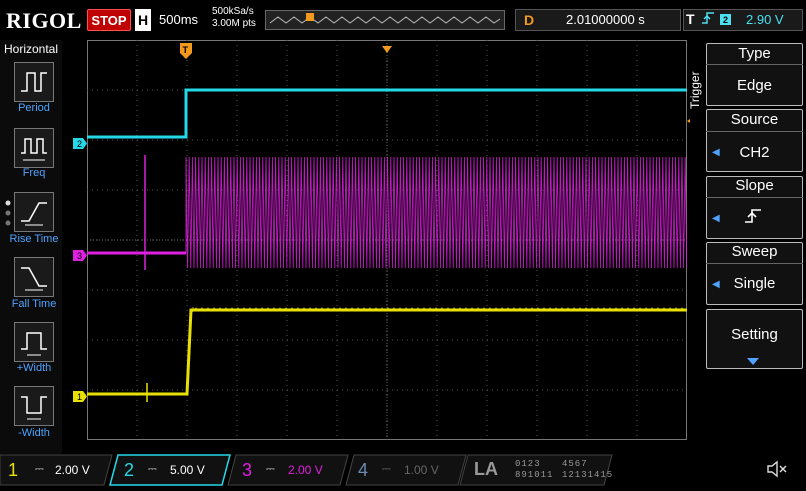 The height and width of the screenshot is (491, 806). Describe the element at coordinates (13, 470) in the screenshot. I see `ch1-label: 1` at that location.